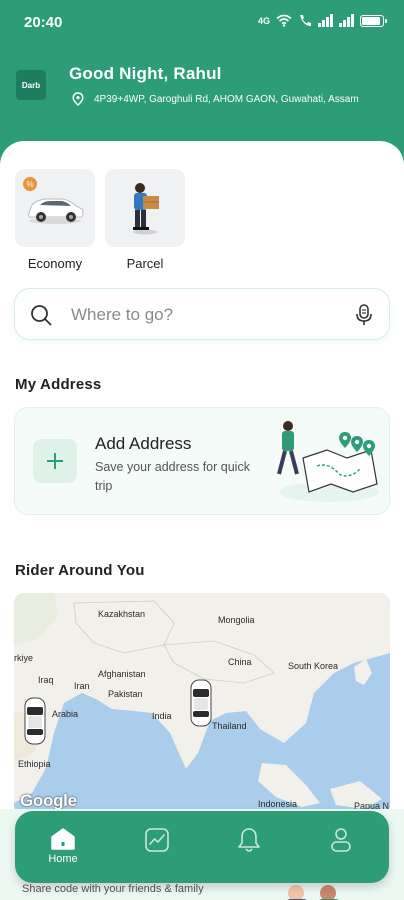 This screenshot has height=900, width=404. I want to click on service-label: Economy, so click(55, 263).